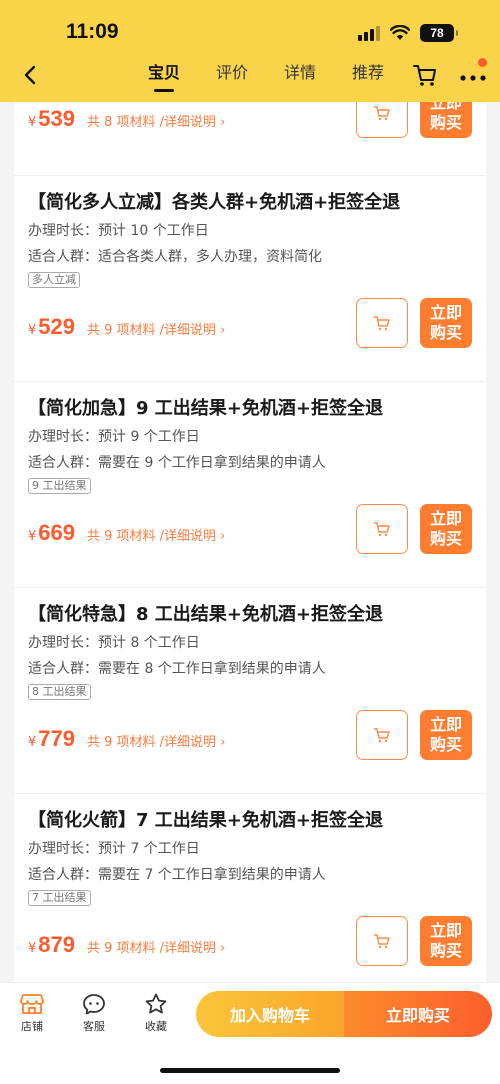 The image size is (500, 1084). Describe the element at coordinates (482, 62) in the screenshot. I see `notification-dot` at that location.